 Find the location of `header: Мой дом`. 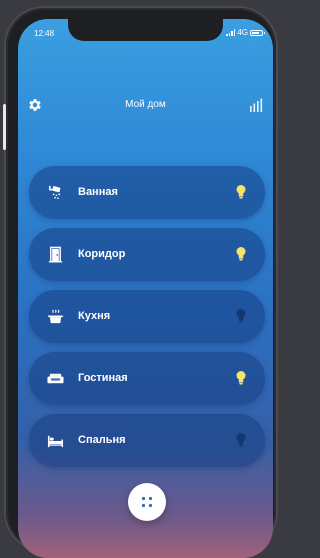

header: Мой дом is located at coordinates (145, 107).